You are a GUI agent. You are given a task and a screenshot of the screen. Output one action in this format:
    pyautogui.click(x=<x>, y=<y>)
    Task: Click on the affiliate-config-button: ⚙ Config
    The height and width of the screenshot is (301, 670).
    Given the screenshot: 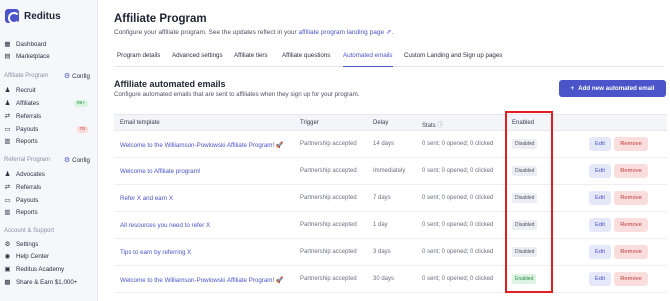 What is the action you would take?
    pyautogui.click(x=76, y=76)
    